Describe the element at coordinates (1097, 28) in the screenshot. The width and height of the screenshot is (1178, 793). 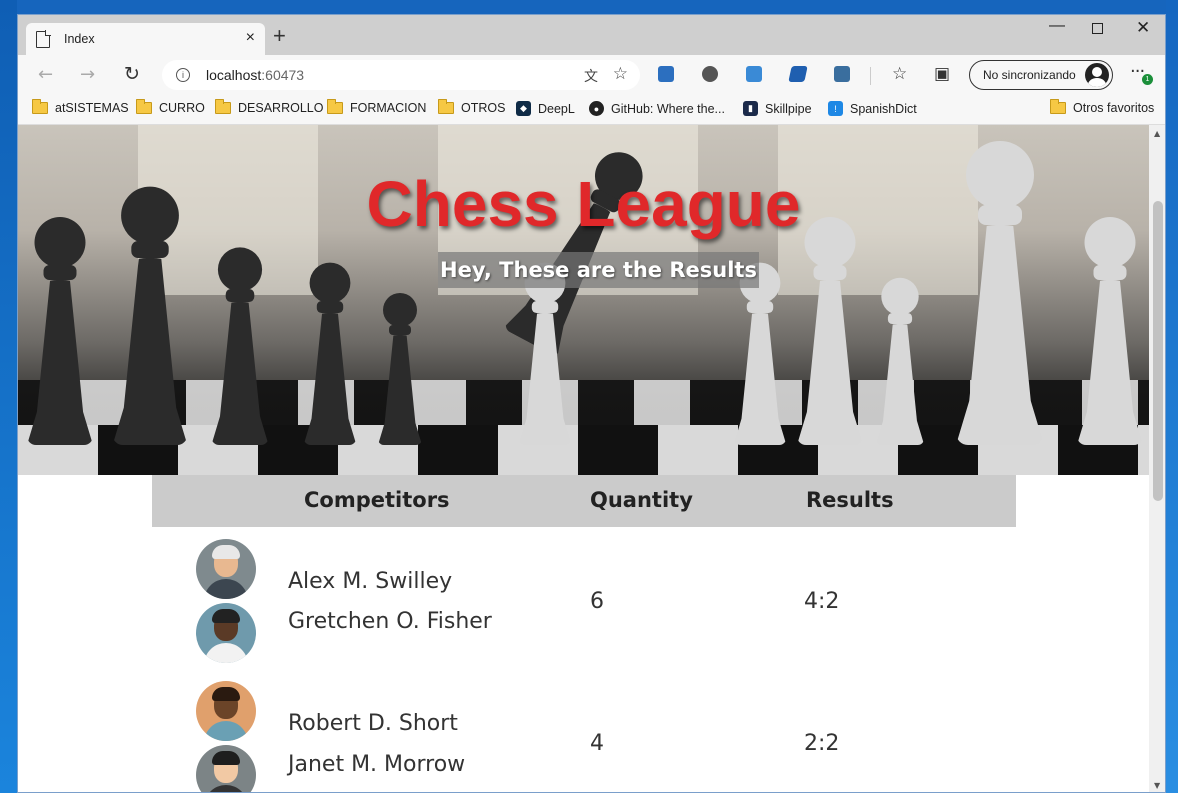
I see `maximize-icon` at that location.